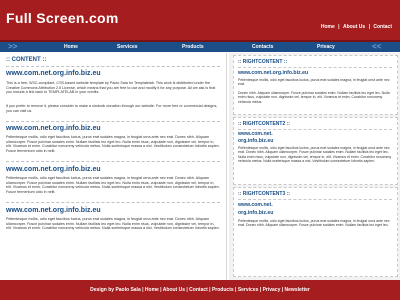 Image resolution: width=400 pixels, height=300 pixels. I want to click on site-logo: Full Screen.com, so click(62, 18).